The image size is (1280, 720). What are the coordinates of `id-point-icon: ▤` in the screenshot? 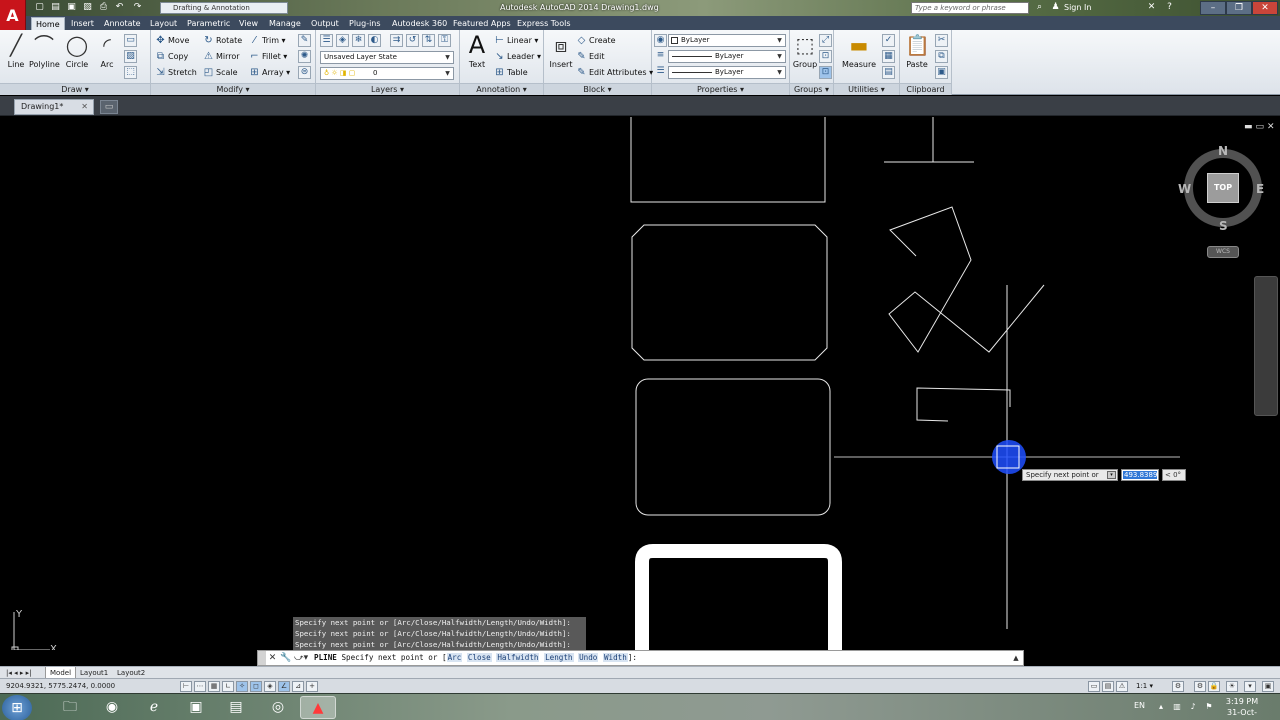 It's located at (888, 72).